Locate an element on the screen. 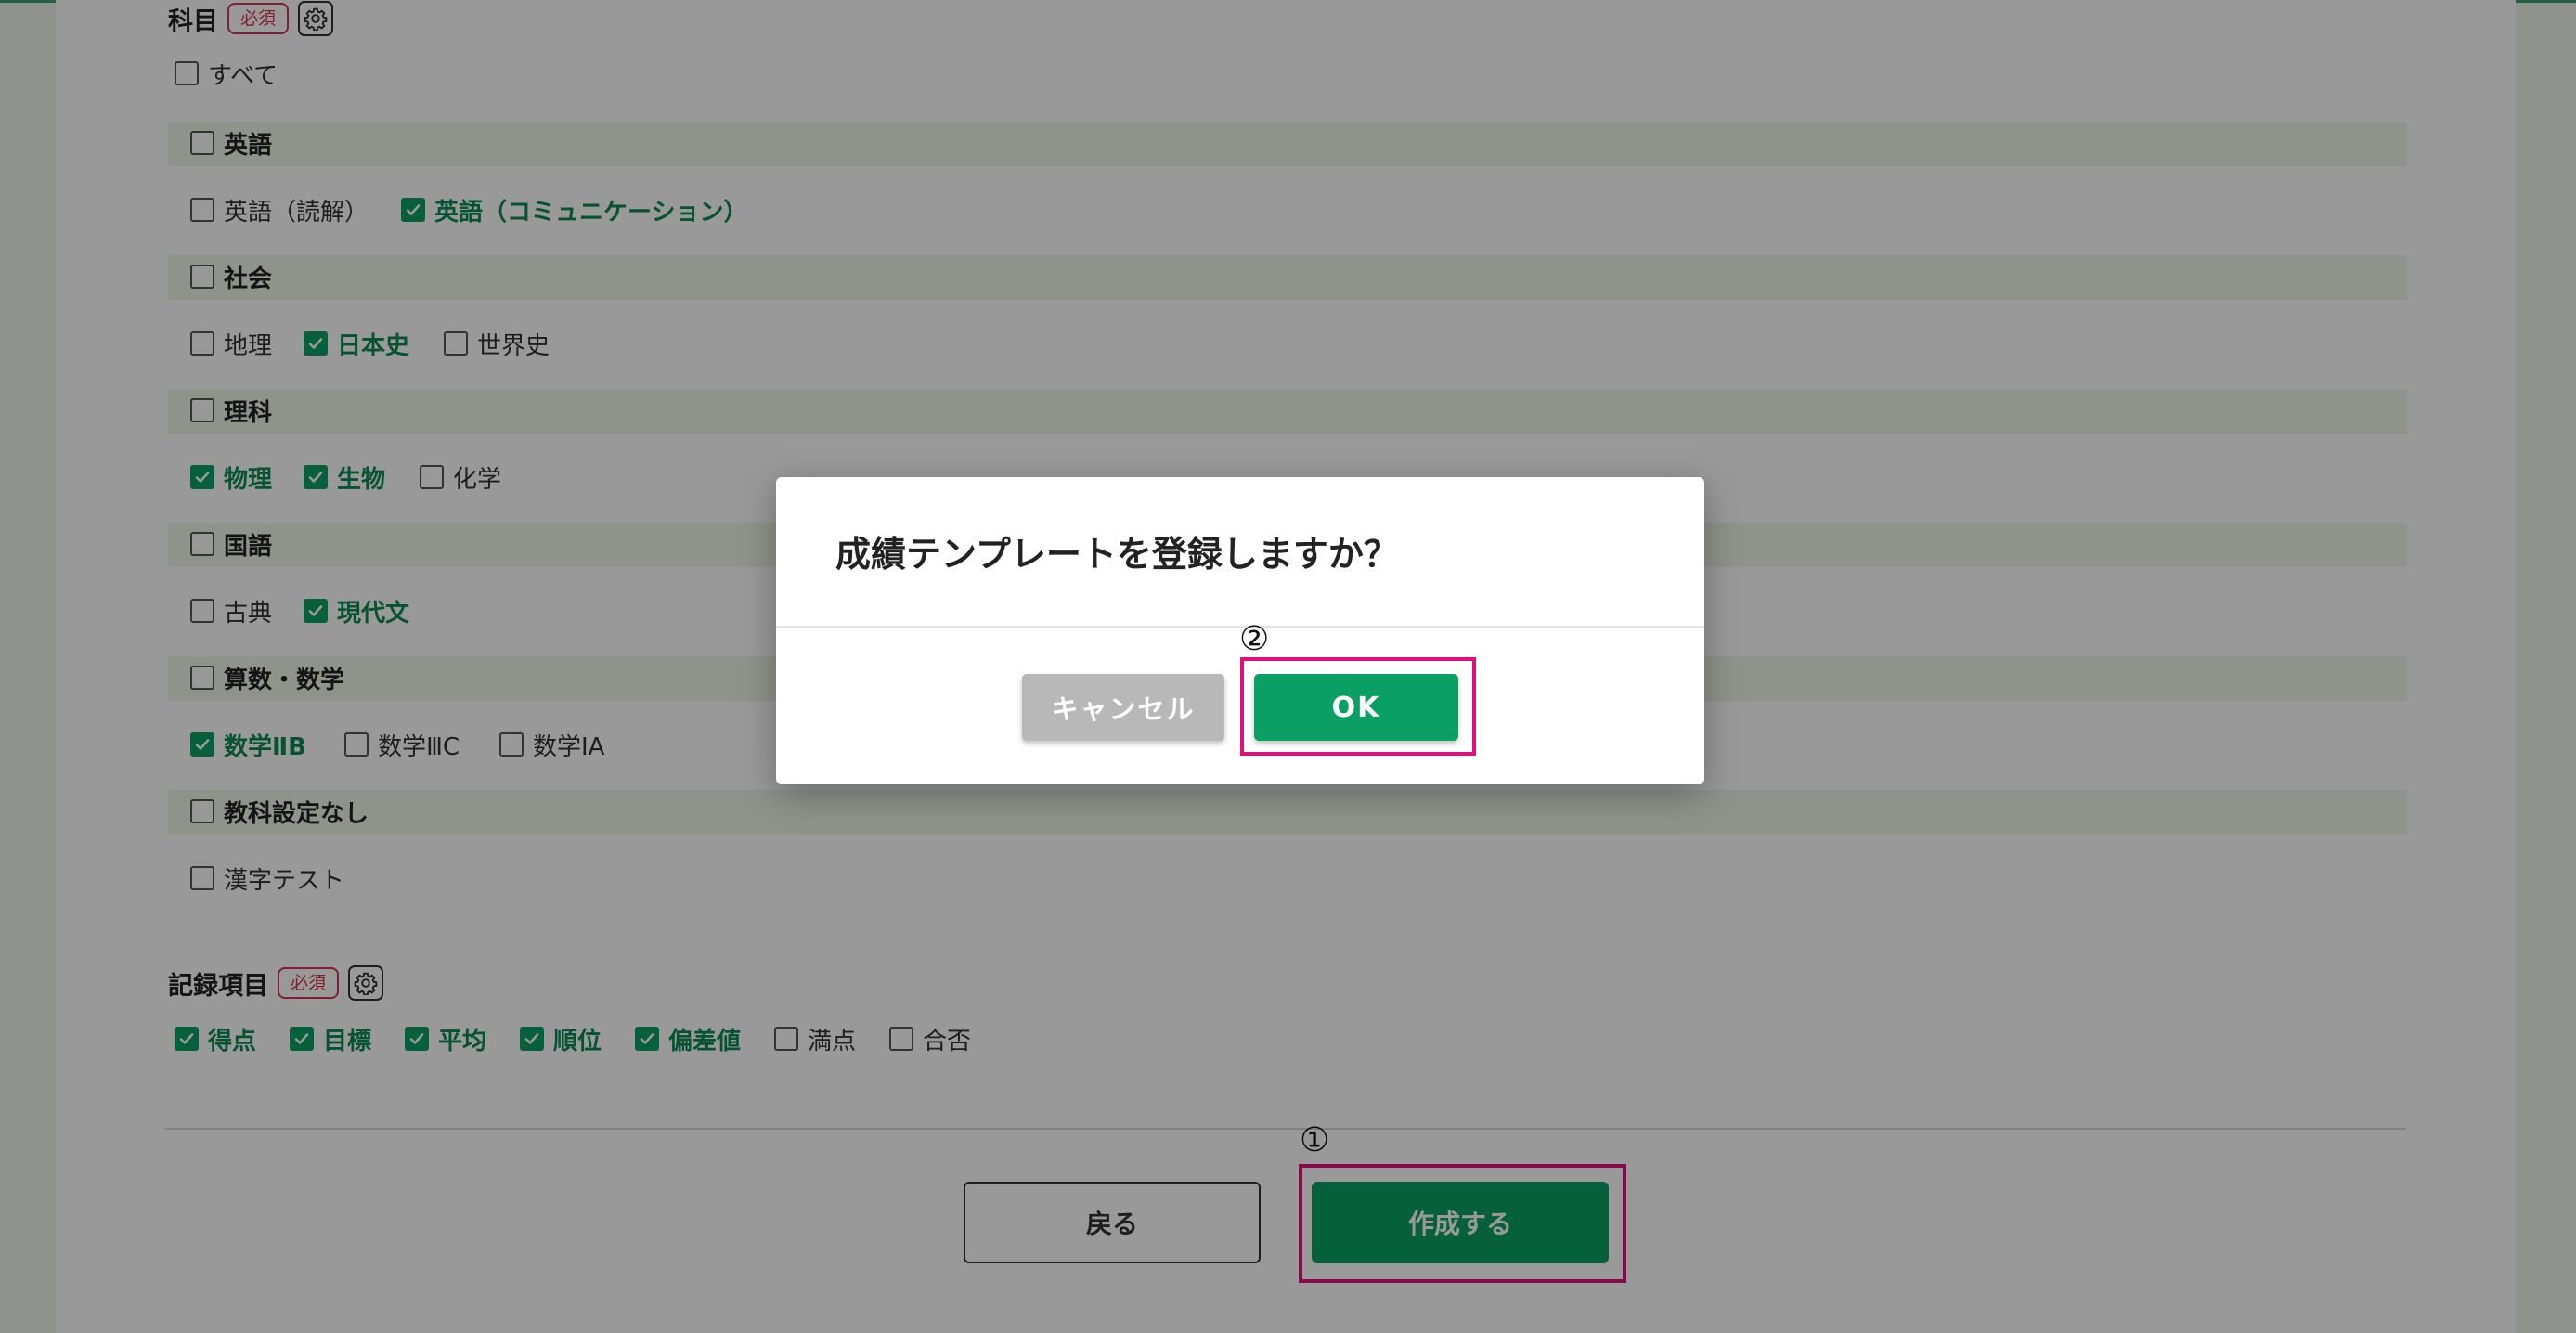 Image resolution: width=2576 pixels, height=1333 pixels. step-2-marker: ② is located at coordinates (1254, 639).